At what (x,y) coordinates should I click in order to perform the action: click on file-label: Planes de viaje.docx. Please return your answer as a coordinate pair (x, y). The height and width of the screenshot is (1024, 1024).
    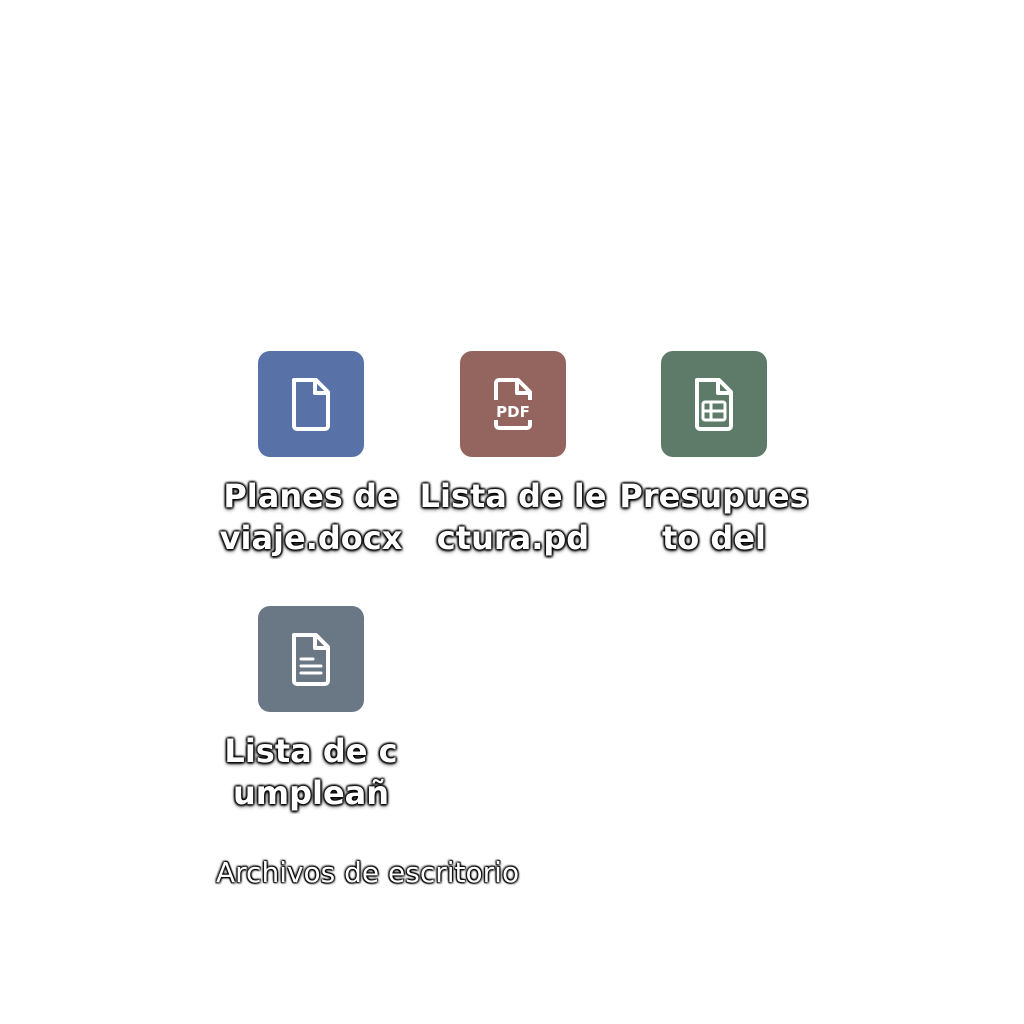
    Looking at the image, I should click on (311, 517).